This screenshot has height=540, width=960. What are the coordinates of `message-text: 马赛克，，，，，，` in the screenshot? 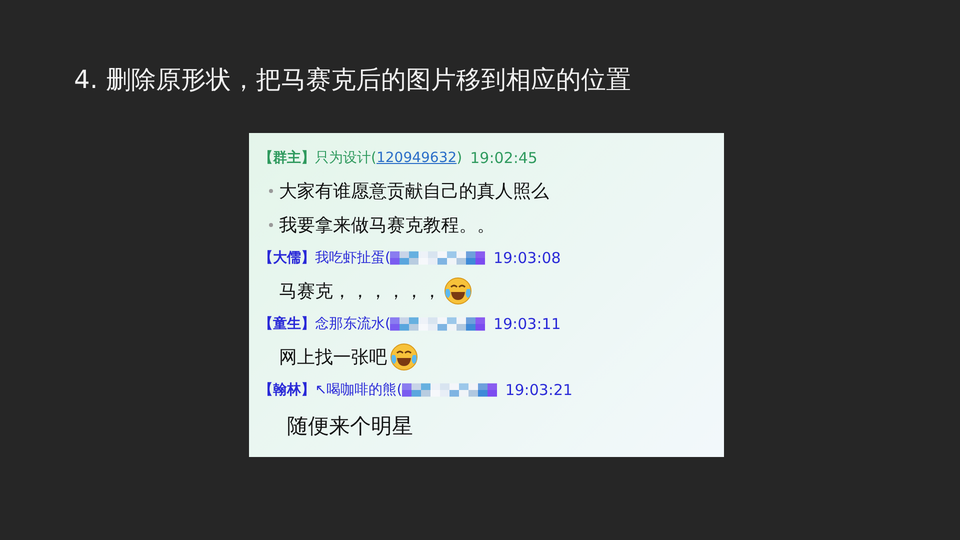 It's located at (360, 291).